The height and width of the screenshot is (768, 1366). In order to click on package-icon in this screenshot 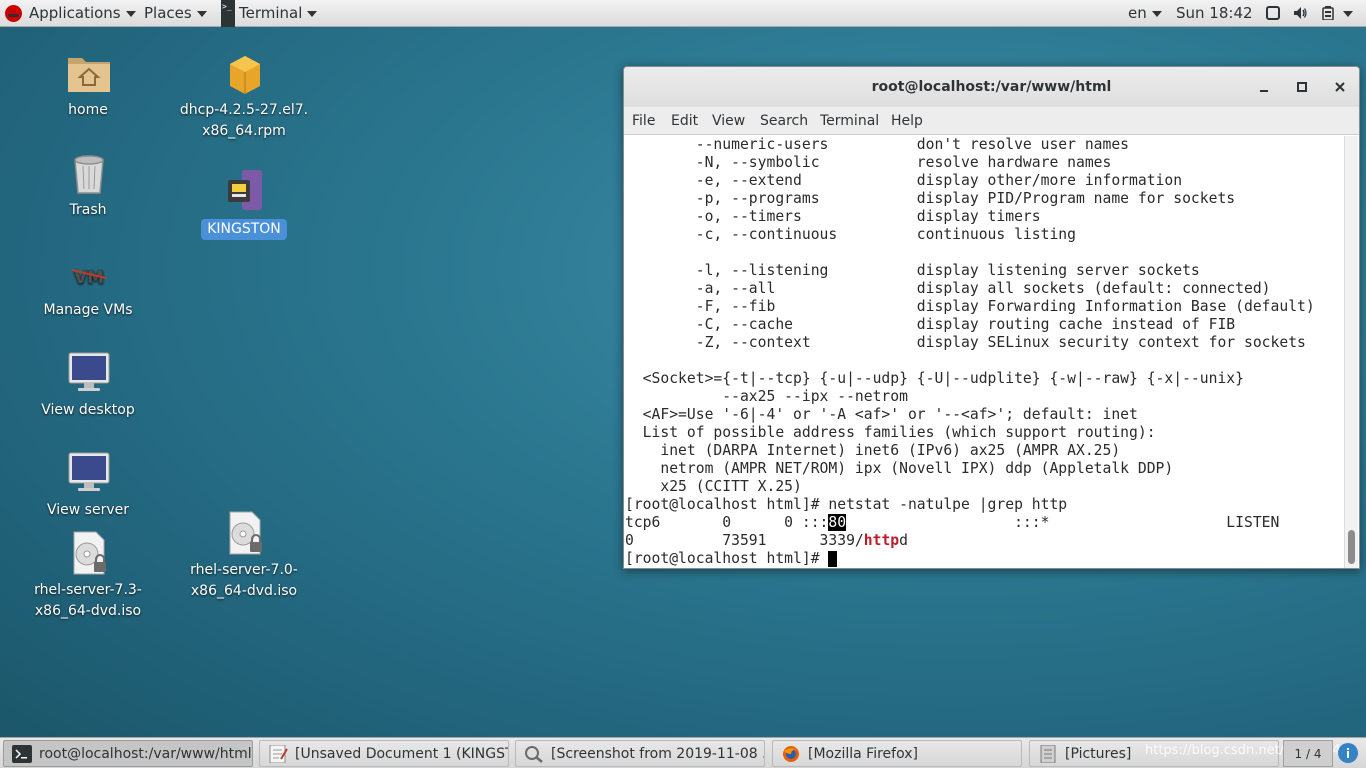, I will do `click(245, 75)`.